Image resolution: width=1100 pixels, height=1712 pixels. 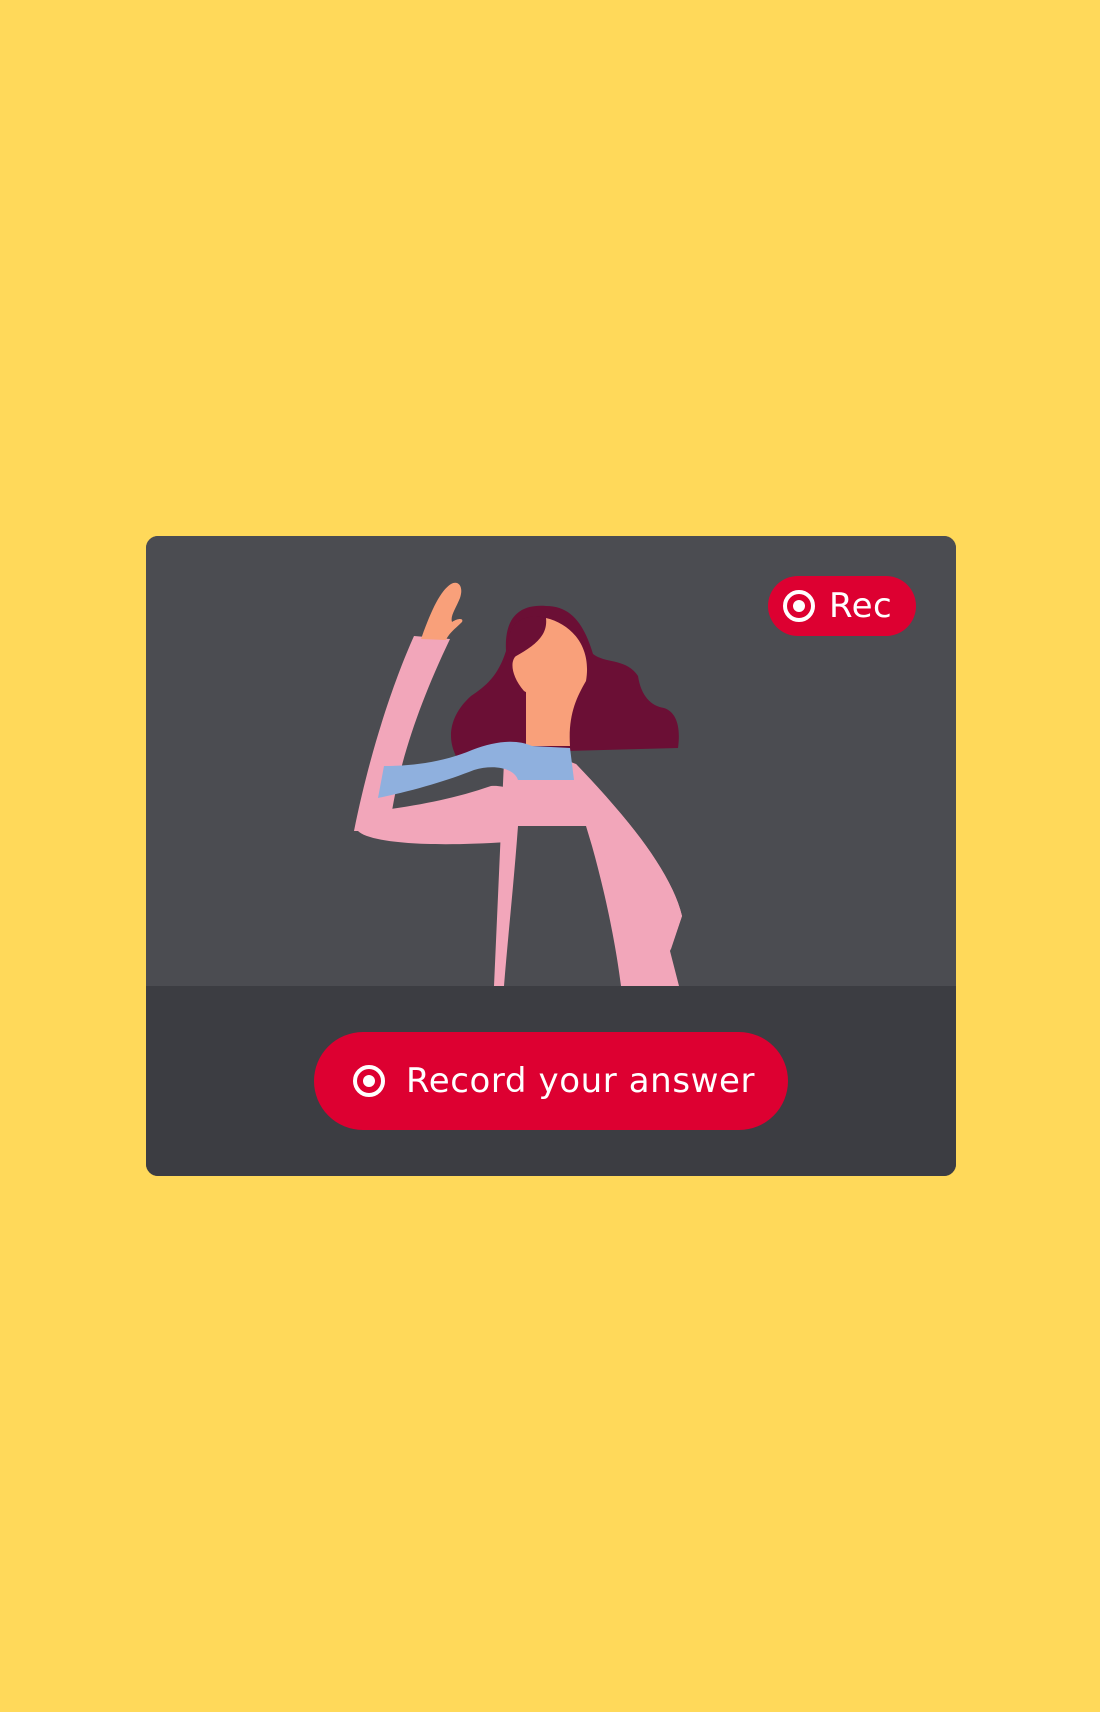 I want to click on record-answer-button: Record your answer, so click(x=551, y=1081).